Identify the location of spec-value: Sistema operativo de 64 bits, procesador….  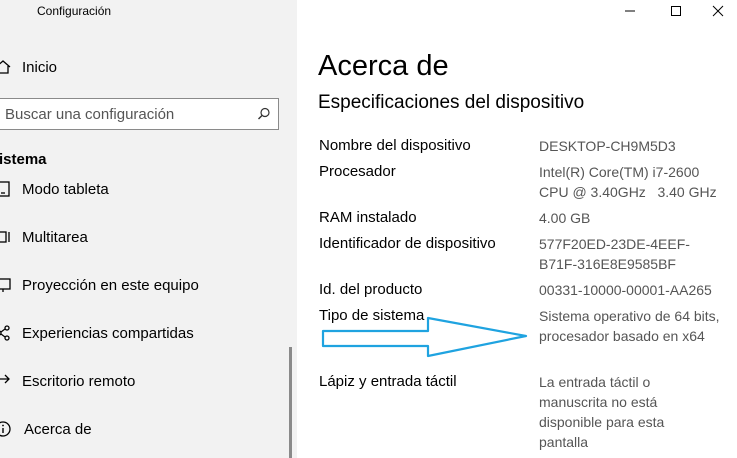
(629, 326).